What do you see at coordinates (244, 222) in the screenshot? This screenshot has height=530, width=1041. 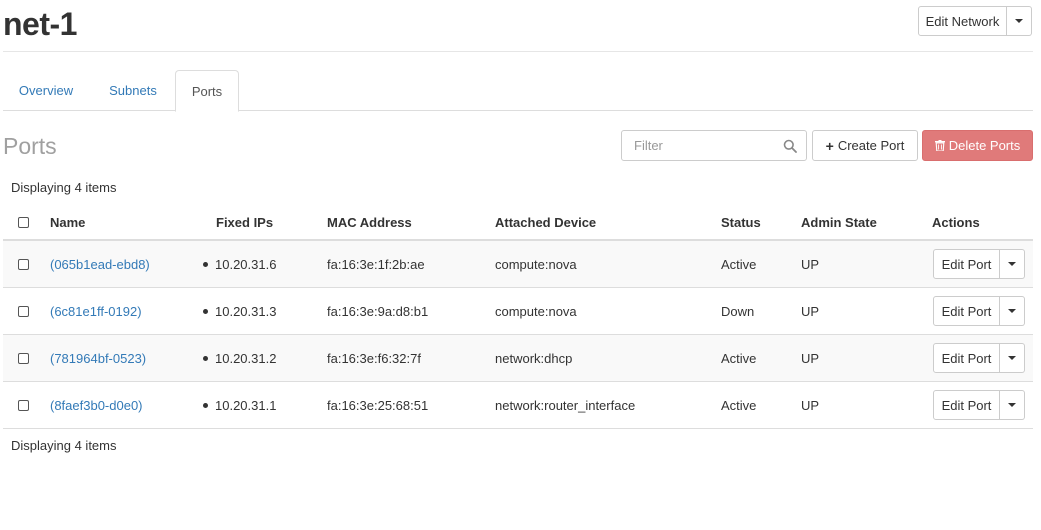 I see `column-fixed-ips: Fixed IPs` at bounding box center [244, 222].